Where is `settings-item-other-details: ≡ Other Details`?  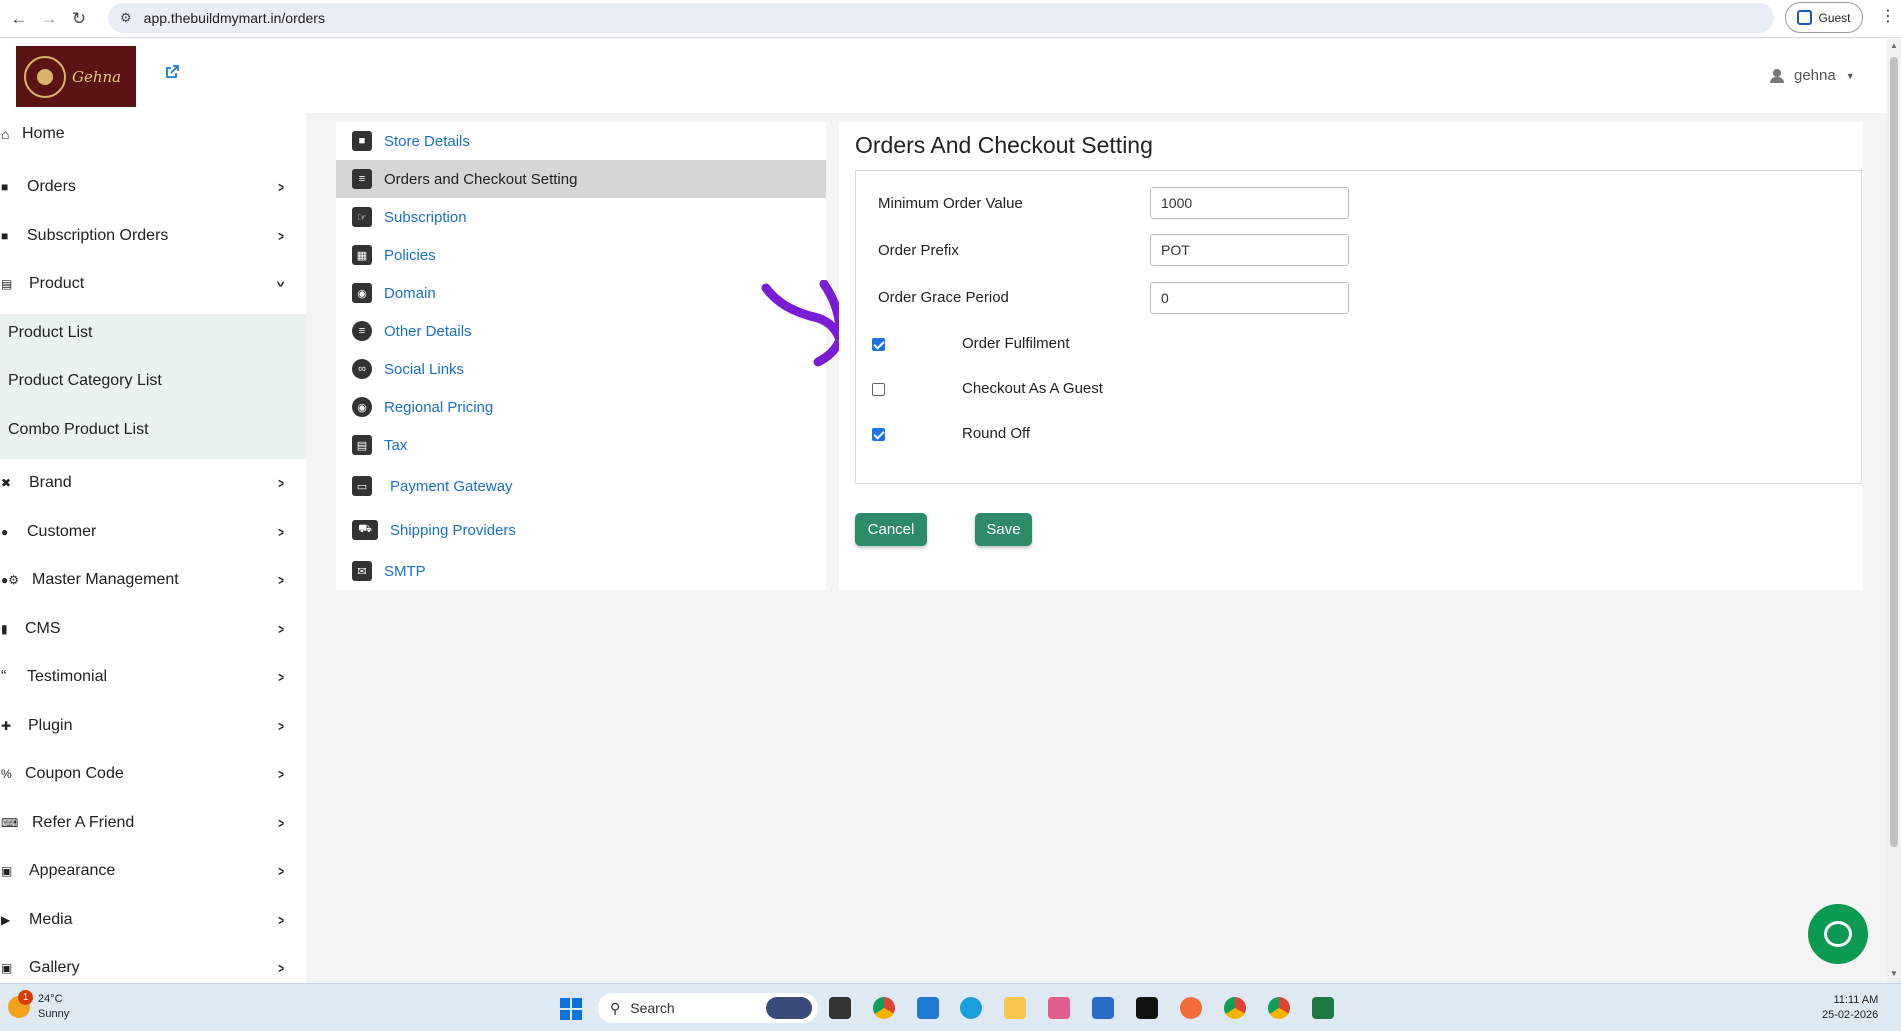 settings-item-other-details: ≡ Other Details is located at coordinates (581, 331).